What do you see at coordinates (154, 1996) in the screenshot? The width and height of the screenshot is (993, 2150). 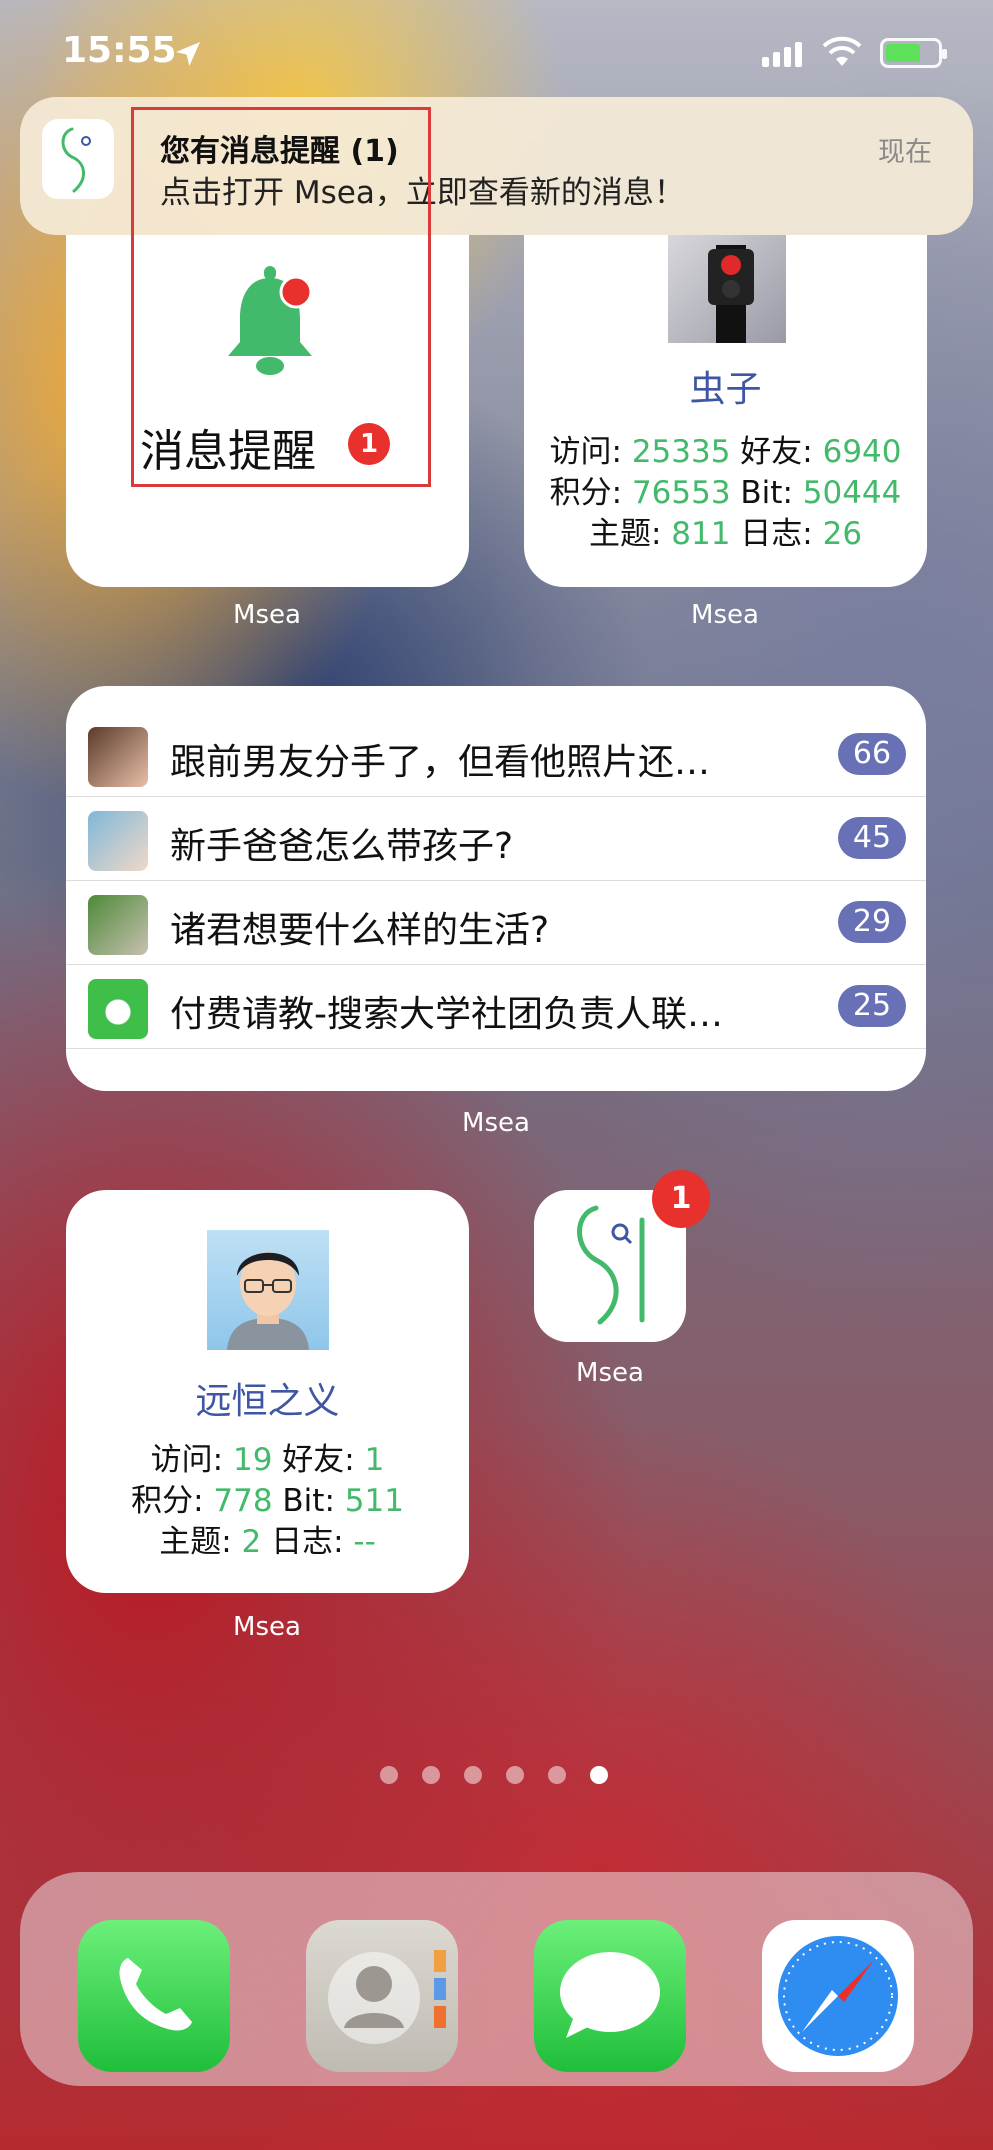 I see `phone-app-icon` at bounding box center [154, 1996].